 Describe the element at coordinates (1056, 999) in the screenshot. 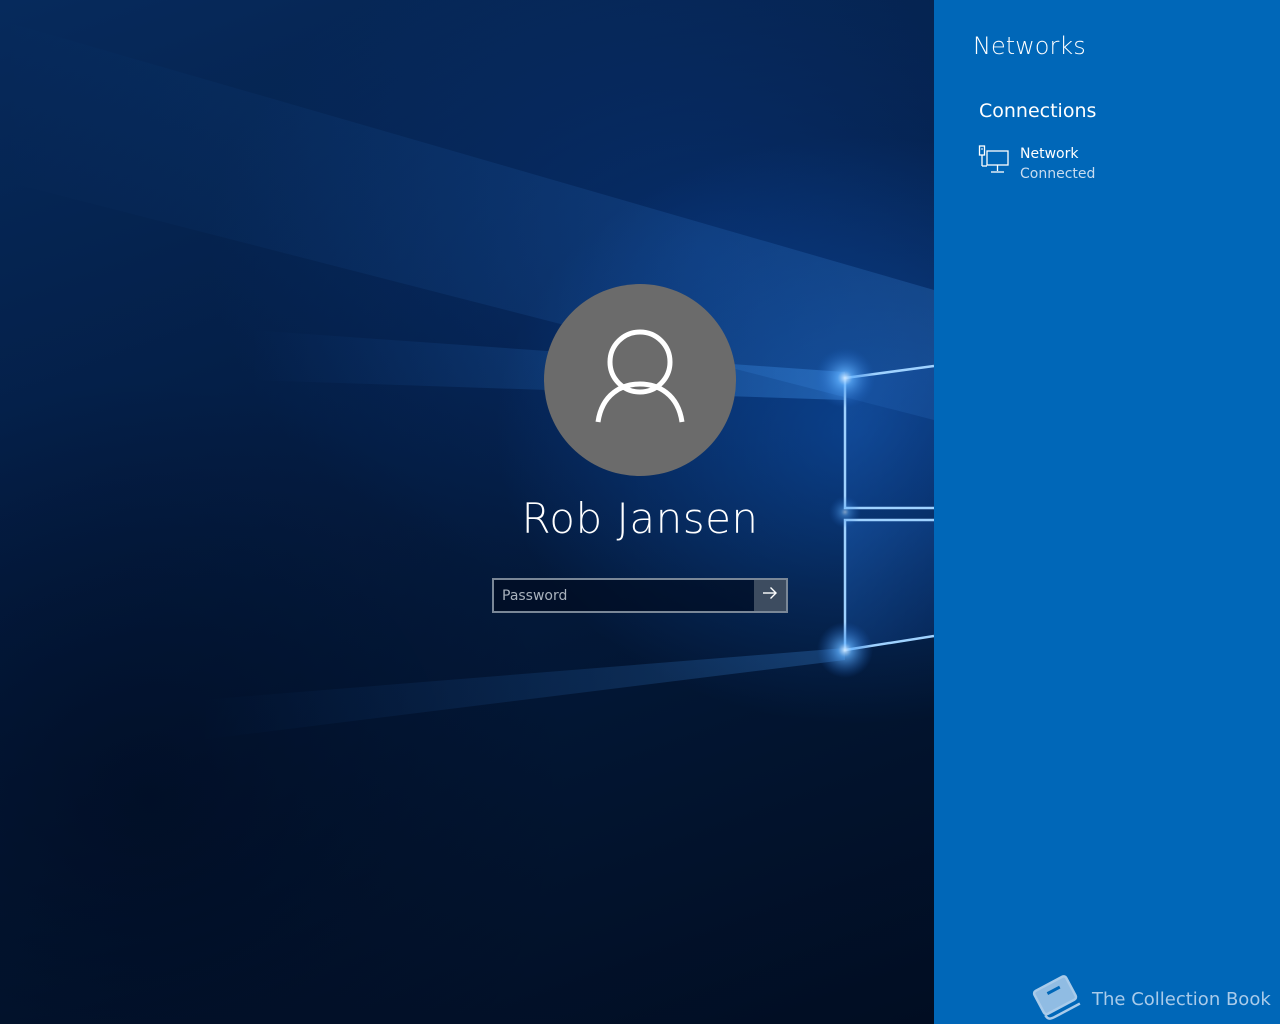

I see `book-icon` at that location.